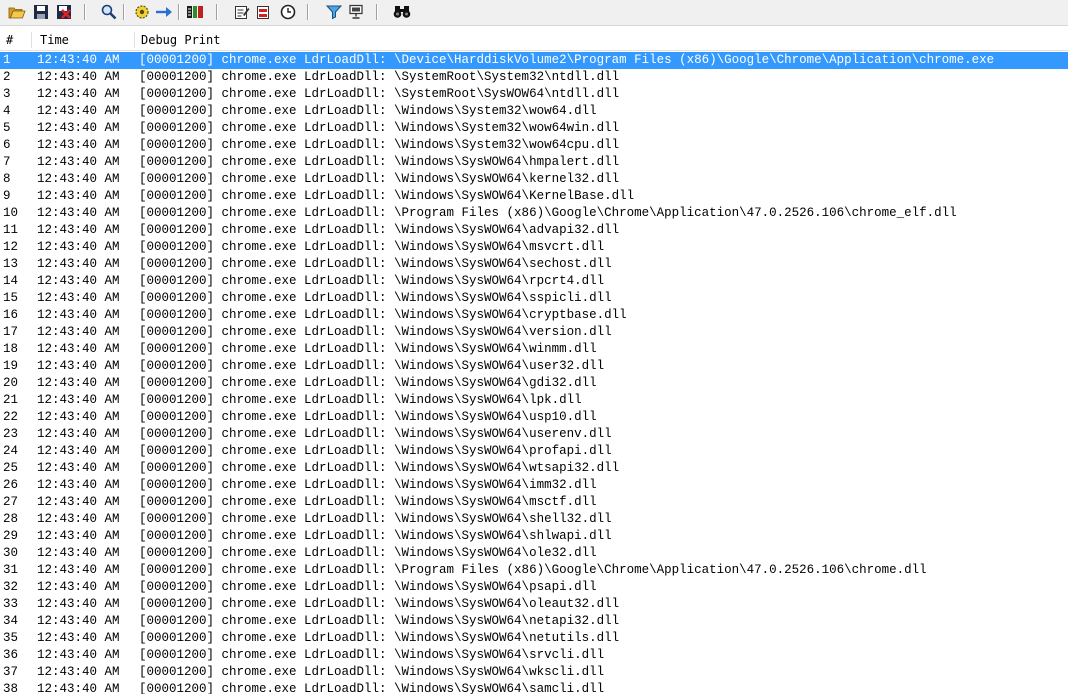  Describe the element at coordinates (11, 332) in the screenshot. I see `row-number: 17` at that location.